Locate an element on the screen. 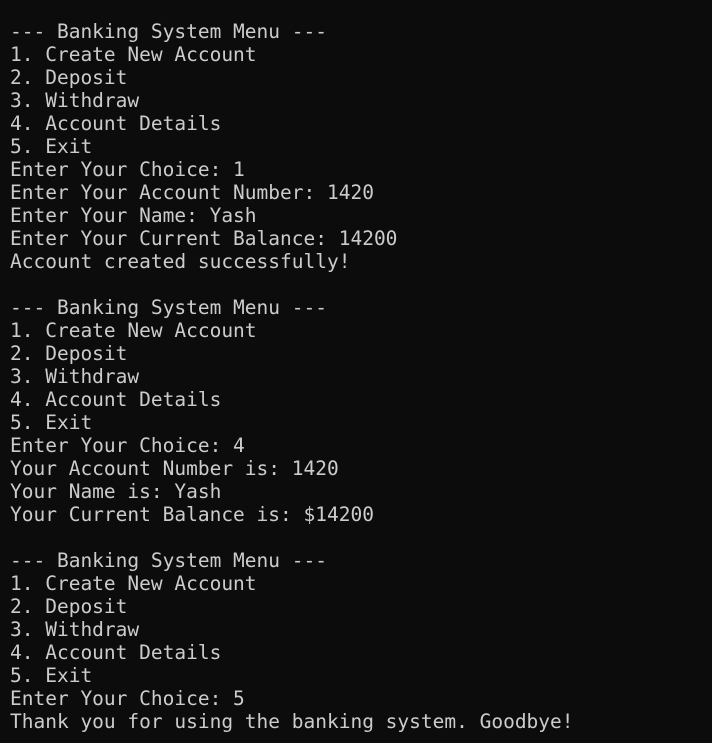 This screenshot has width=712, height=743. choice-prompt: Enter Your Choice: 1 is located at coordinates (127, 169).